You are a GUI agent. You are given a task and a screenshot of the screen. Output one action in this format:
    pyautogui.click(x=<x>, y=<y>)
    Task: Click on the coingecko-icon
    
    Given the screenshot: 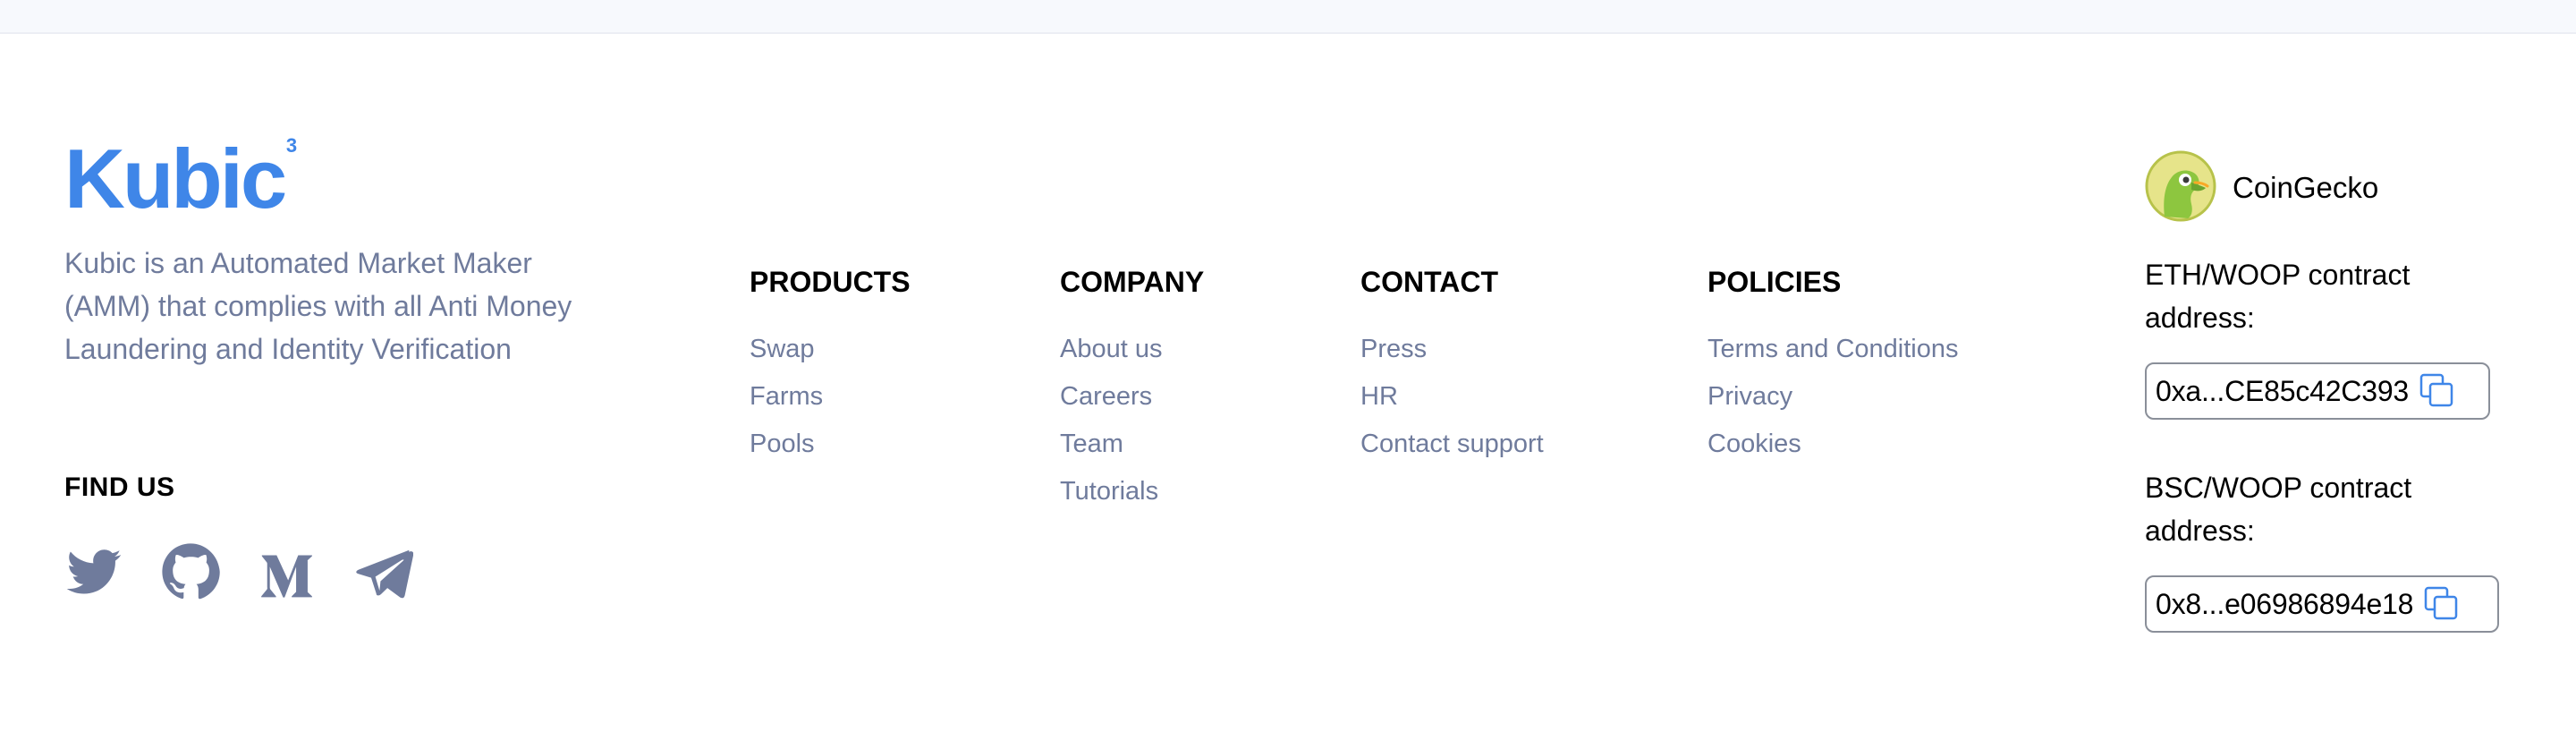 What is the action you would take?
    pyautogui.click(x=2180, y=186)
    